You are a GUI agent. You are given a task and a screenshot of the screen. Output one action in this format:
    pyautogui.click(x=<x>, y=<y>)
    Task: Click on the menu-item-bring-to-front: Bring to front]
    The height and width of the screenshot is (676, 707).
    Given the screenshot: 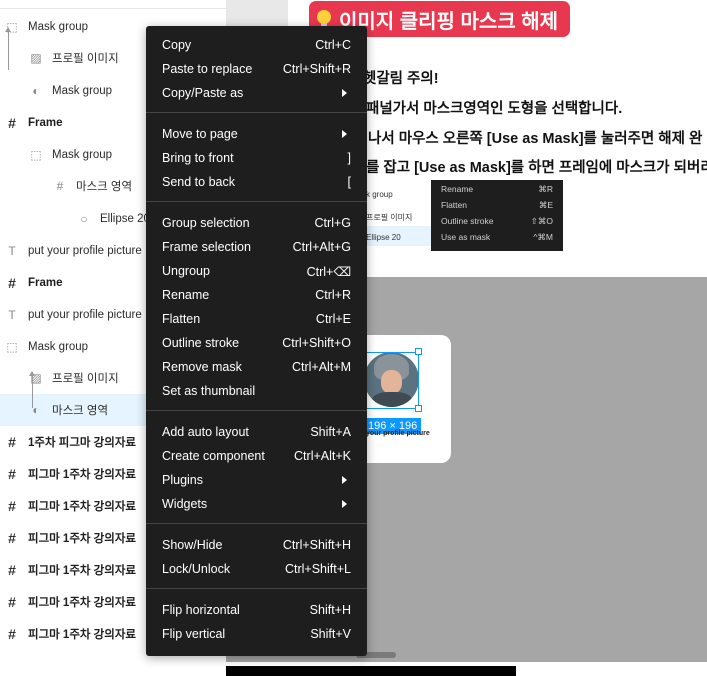 What is the action you would take?
    pyautogui.click(x=256, y=158)
    